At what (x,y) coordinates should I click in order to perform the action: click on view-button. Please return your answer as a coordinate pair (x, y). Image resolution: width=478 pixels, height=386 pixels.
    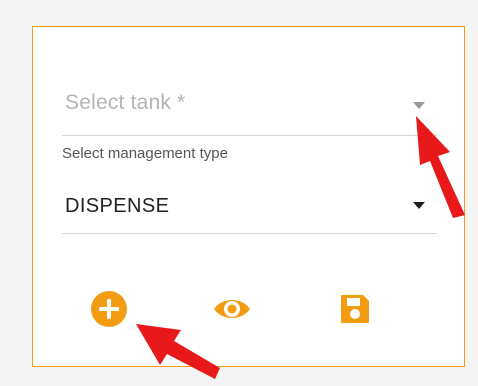
    Looking at the image, I should click on (232, 309).